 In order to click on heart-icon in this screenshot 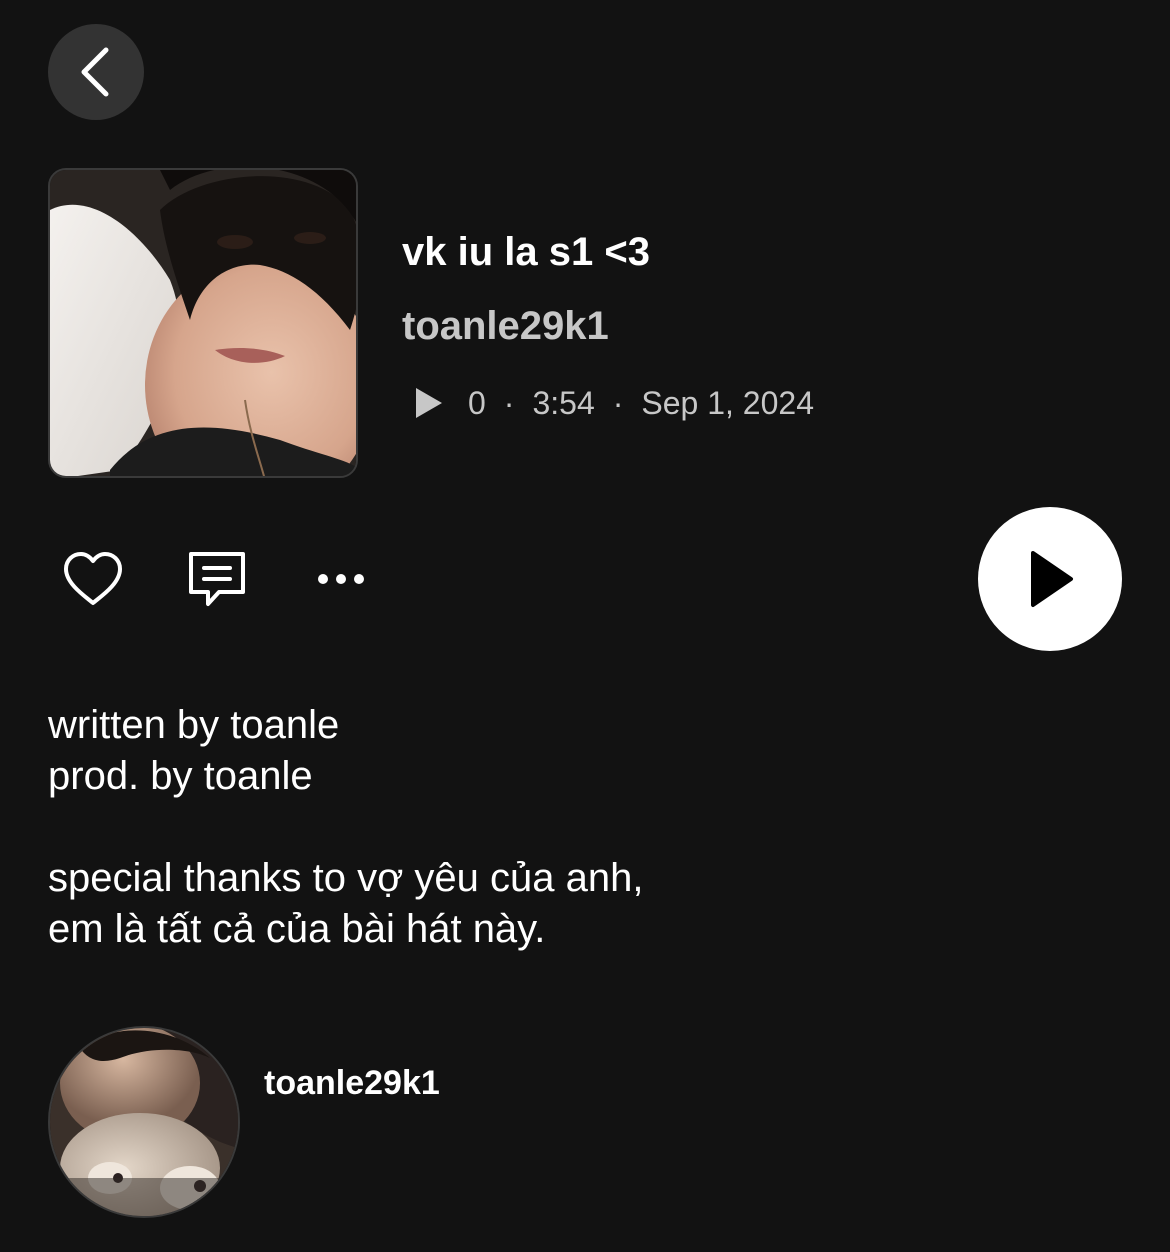, I will do `click(93, 578)`.